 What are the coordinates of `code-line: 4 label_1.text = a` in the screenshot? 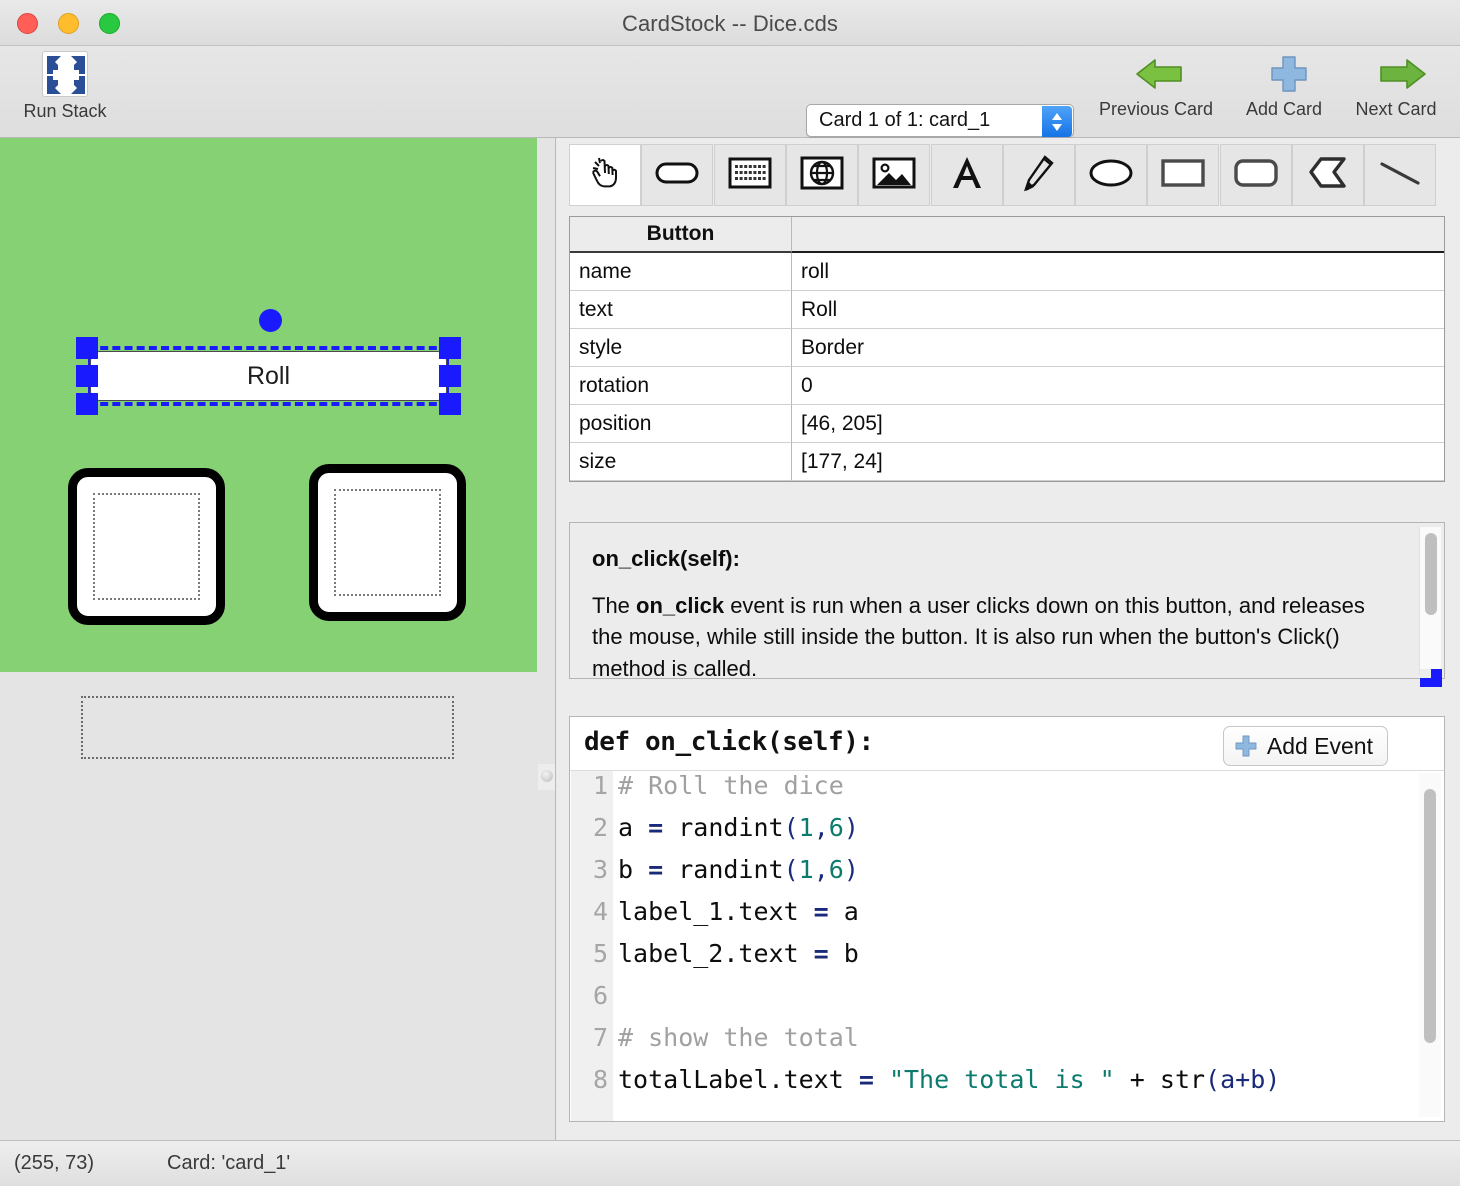 It's located at (985, 918).